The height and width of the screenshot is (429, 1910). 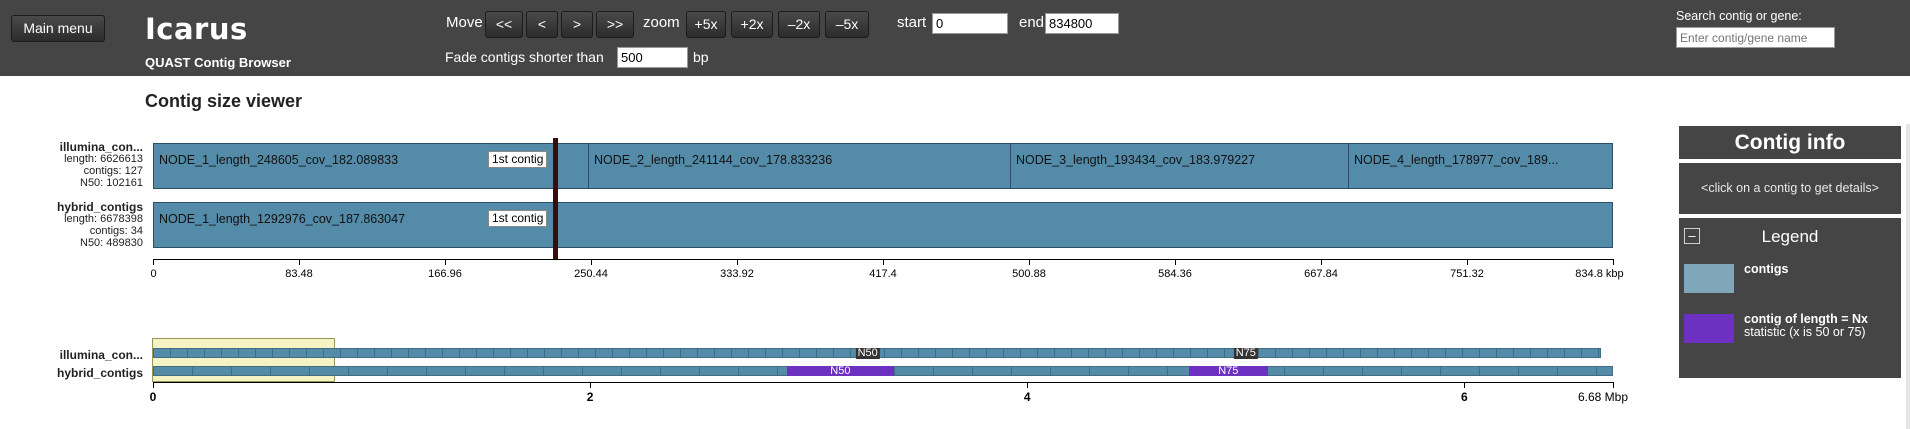 I want to click on search-label: Search contig or gene:, so click(x=1739, y=16).